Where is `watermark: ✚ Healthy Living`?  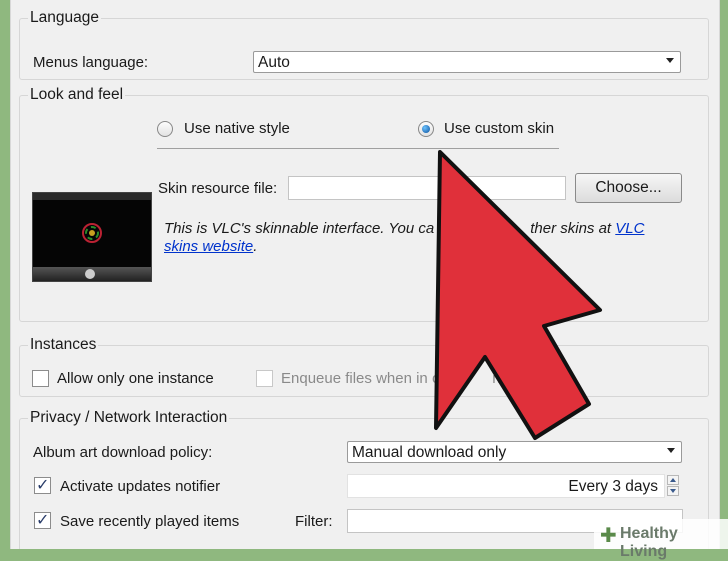
watermark: ✚ Healthy Living is located at coordinates (661, 539).